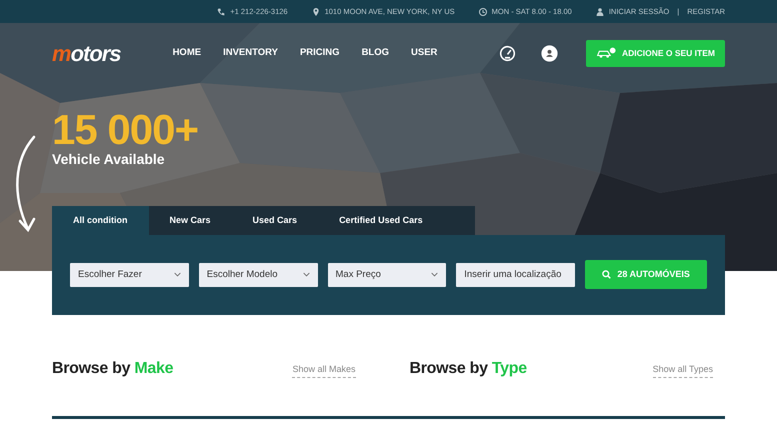  Describe the element at coordinates (468, 368) in the screenshot. I see `section-heading: Browse by Type` at that location.